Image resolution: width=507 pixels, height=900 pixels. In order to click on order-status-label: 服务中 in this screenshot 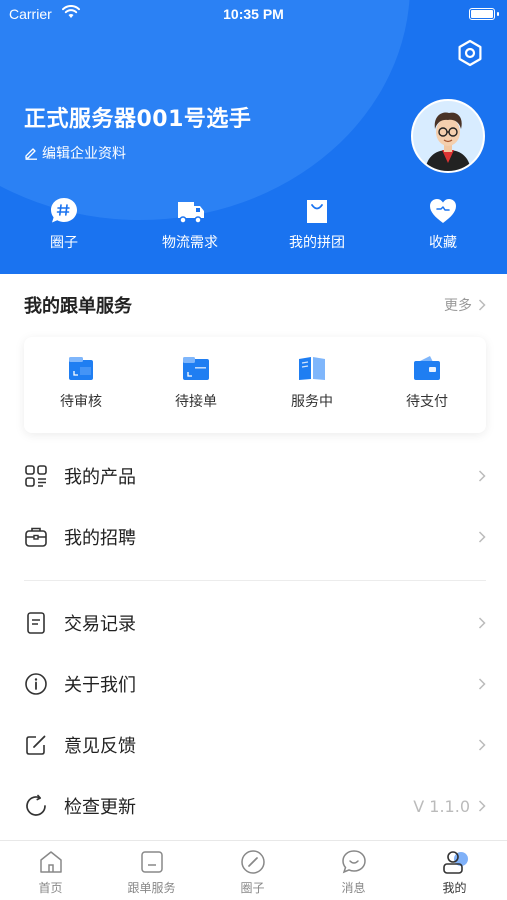, I will do `click(312, 402)`.